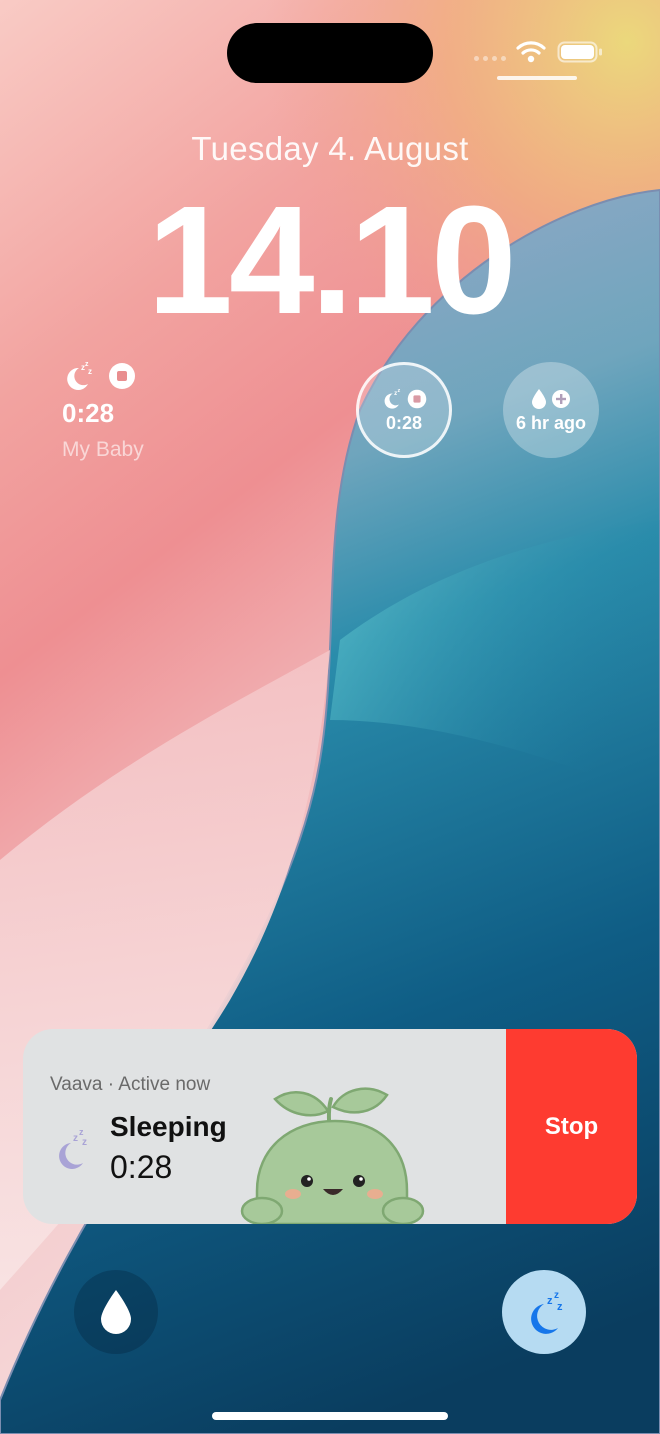 This screenshot has height=1434, width=660. Describe the element at coordinates (141, 1167) in the screenshot. I see `live-activity-timer: 0:28` at that location.